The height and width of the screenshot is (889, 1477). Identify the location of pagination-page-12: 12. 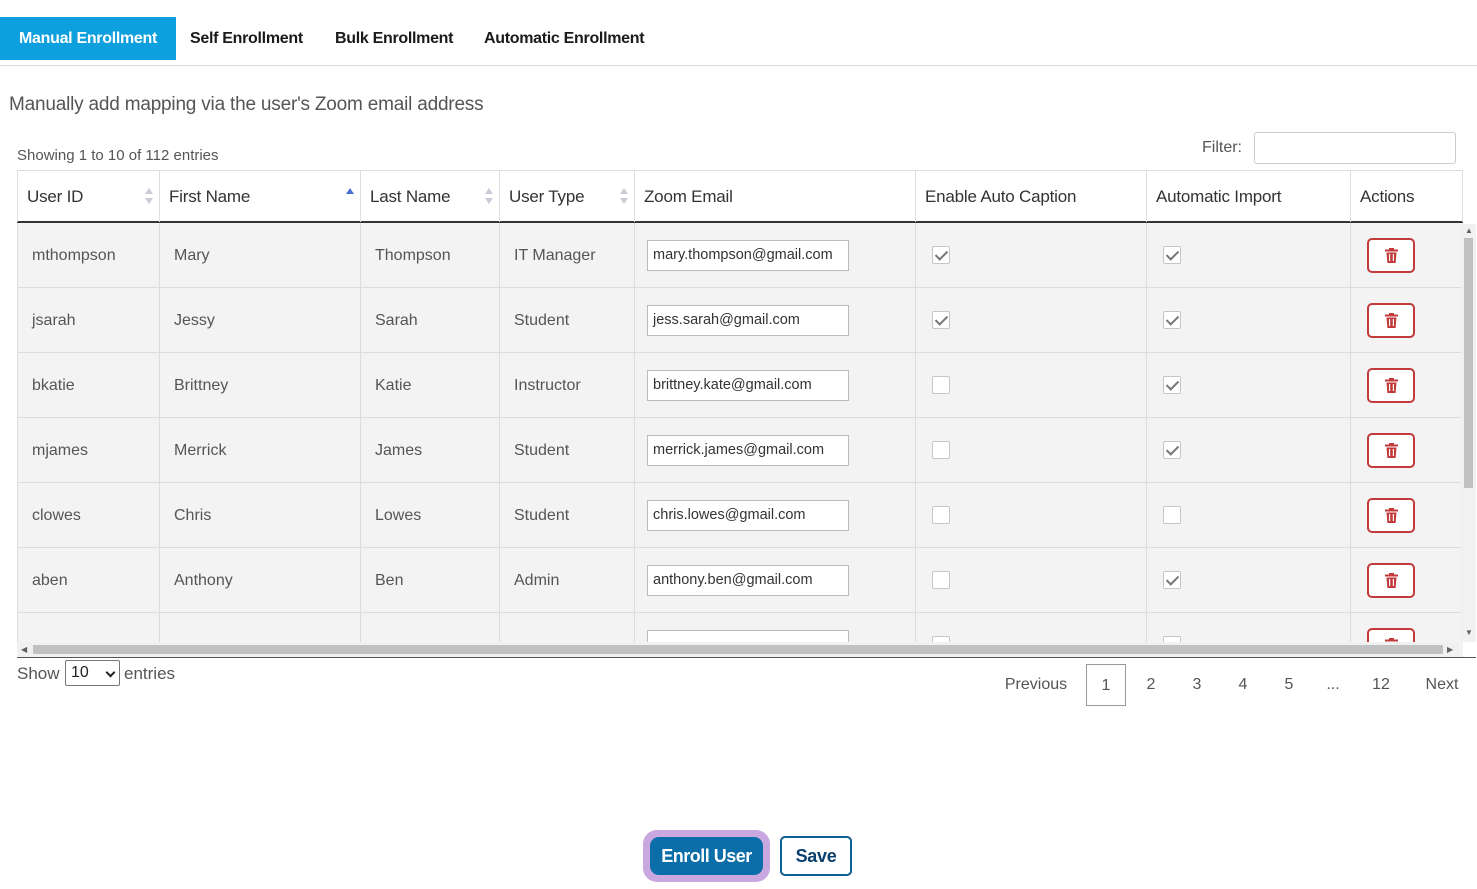
(1381, 685).